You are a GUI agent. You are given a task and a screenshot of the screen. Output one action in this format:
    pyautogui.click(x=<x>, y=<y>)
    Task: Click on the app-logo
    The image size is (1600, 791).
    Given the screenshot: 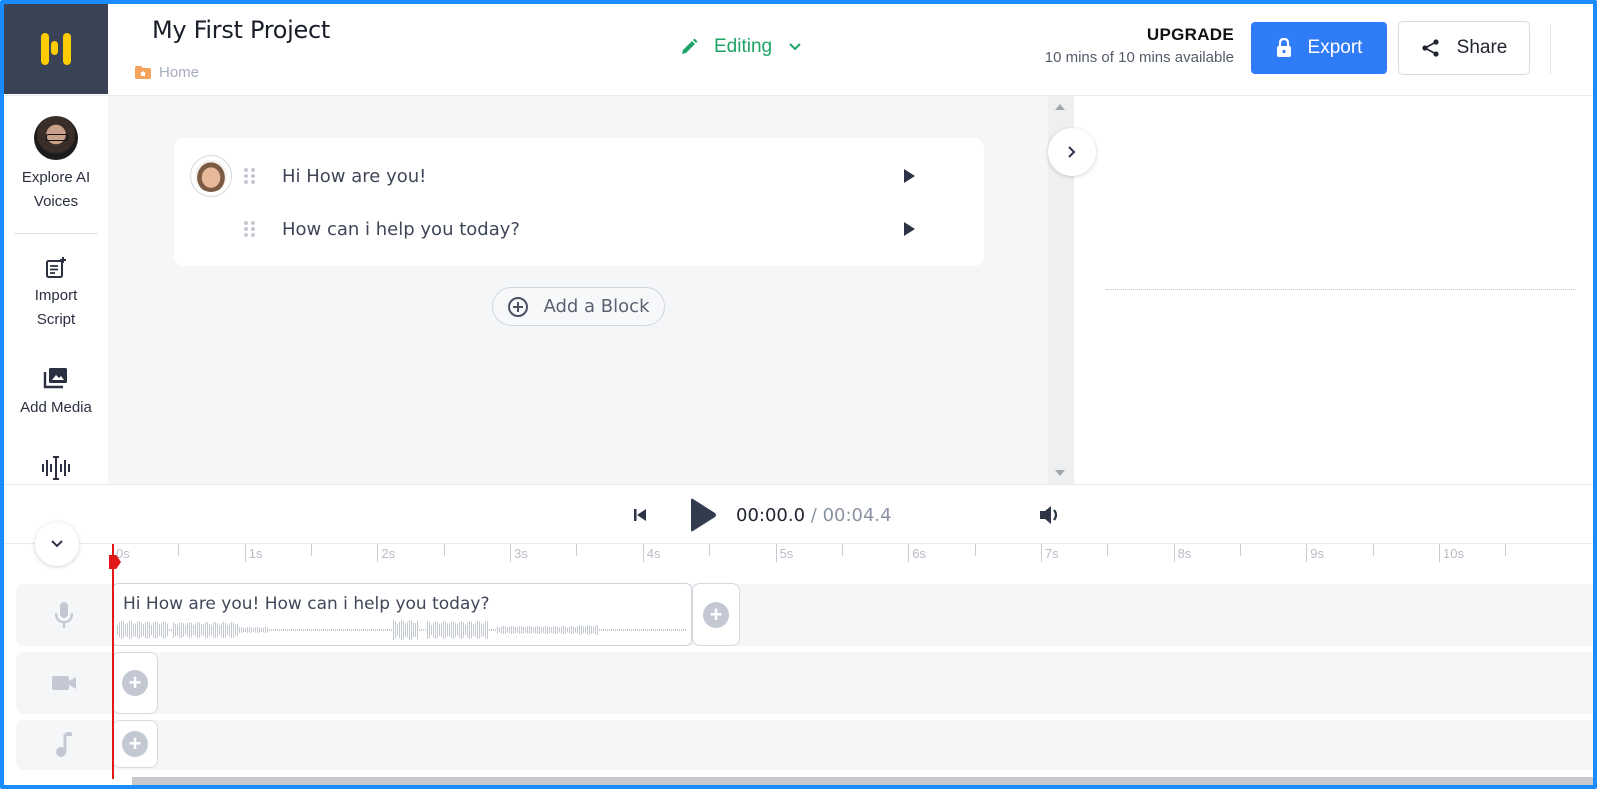 What is the action you would take?
    pyautogui.click(x=56, y=49)
    